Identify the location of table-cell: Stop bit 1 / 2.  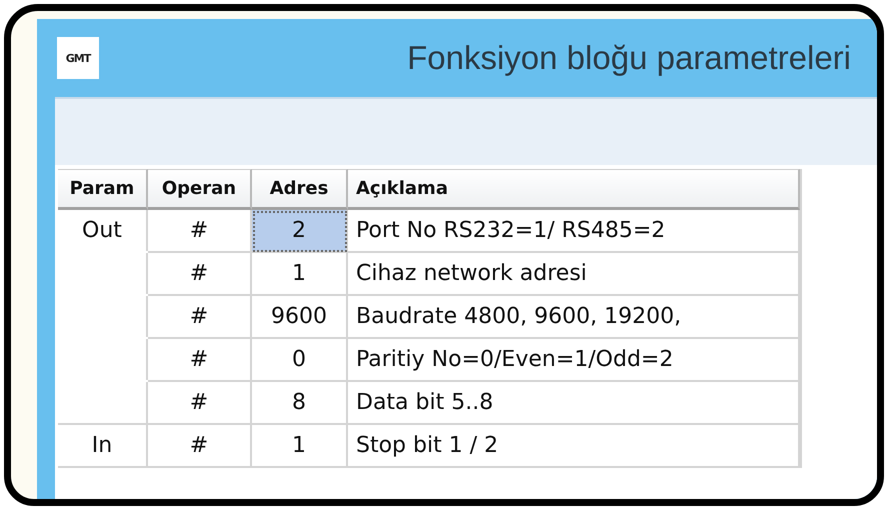
(574, 446).